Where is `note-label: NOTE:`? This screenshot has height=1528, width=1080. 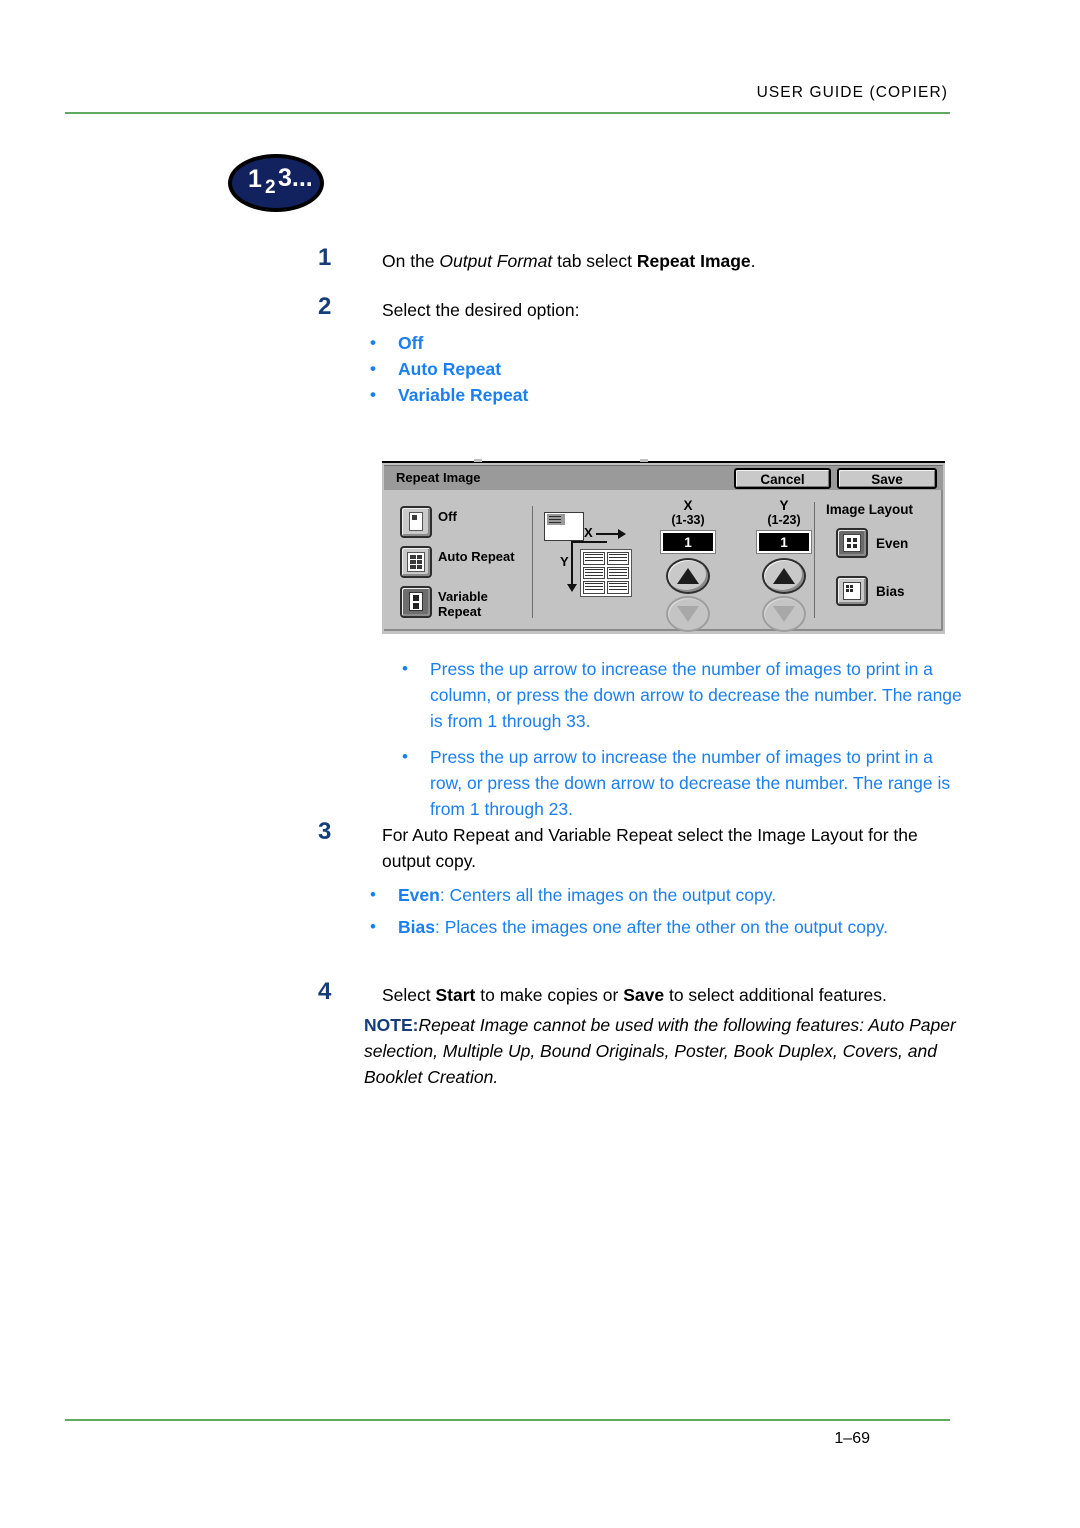 note-label: NOTE: is located at coordinates (391, 1025).